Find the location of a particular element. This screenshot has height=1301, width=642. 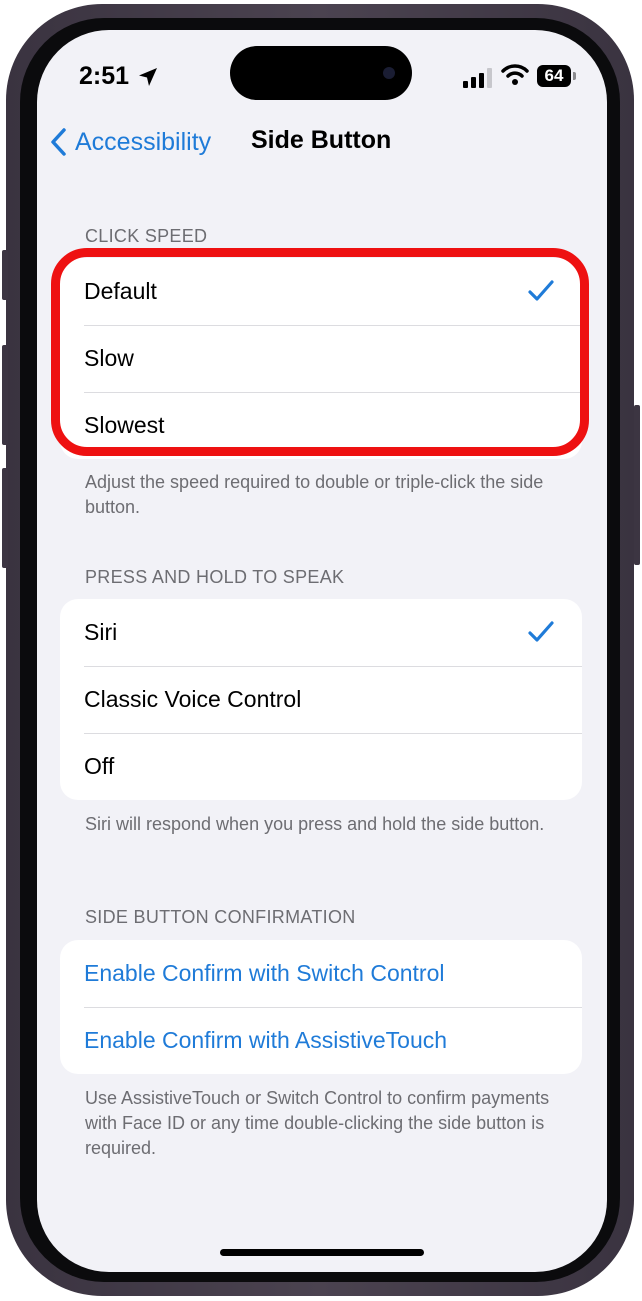

press-hold-option-siri: Siri is located at coordinates (321, 632).